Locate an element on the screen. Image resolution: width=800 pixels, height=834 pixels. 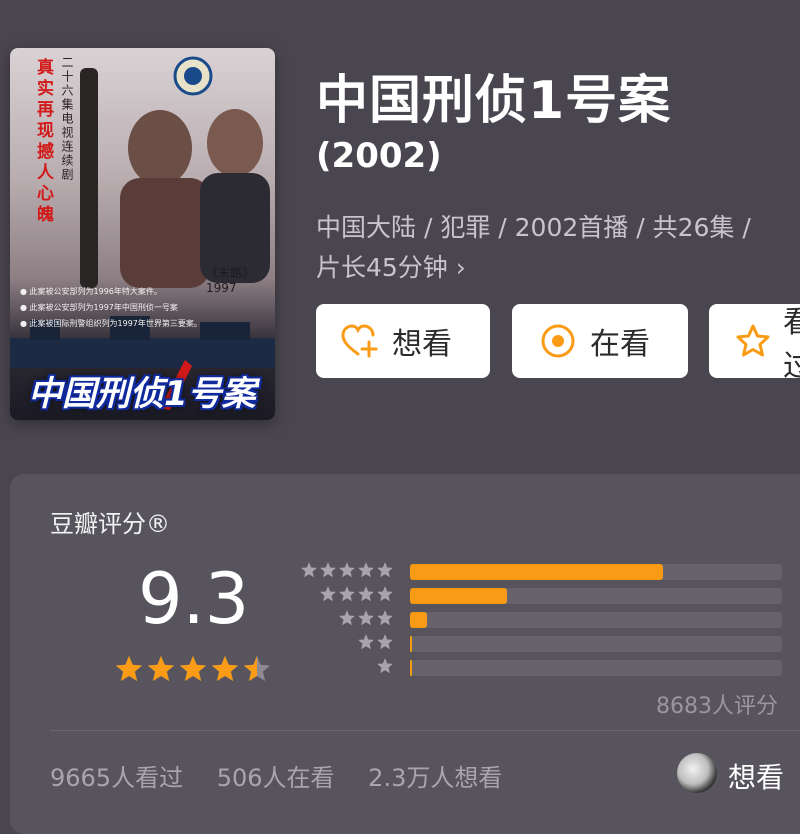
watched-button: 看过 is located at coordinates (754, 341).